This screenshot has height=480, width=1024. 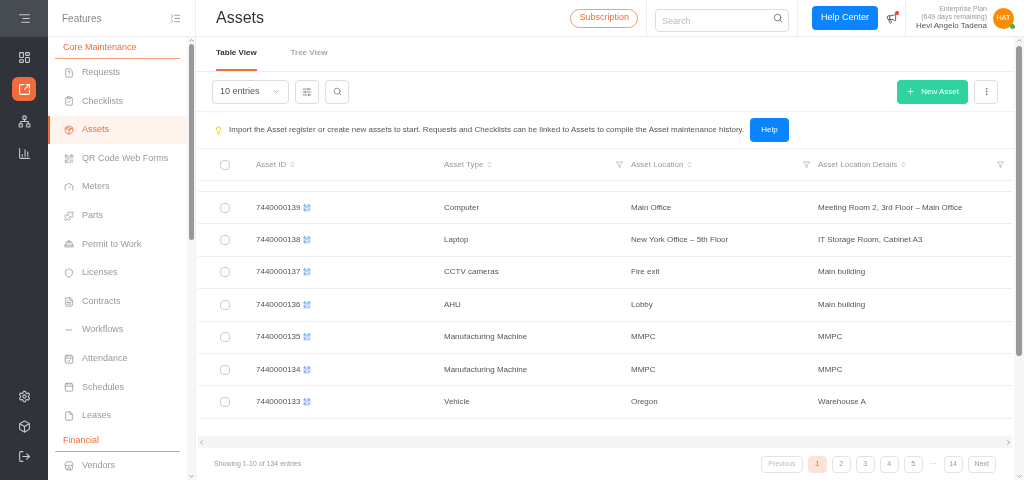 I want to click on help-button: Help, so click(x=769, y=130).